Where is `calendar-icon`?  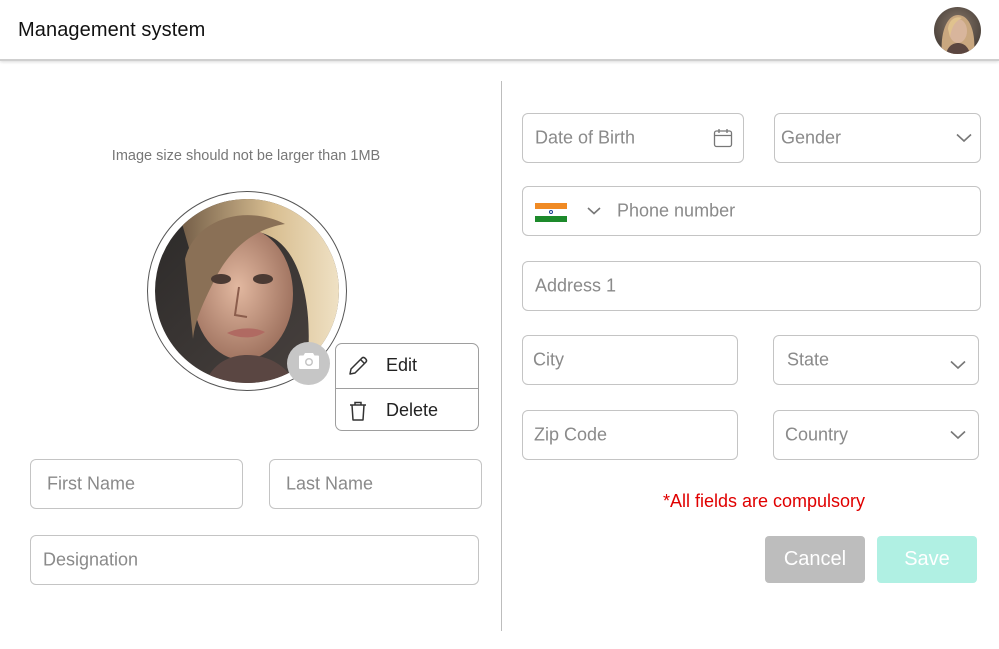
calendar-icon is located at coordinates (723, 138).